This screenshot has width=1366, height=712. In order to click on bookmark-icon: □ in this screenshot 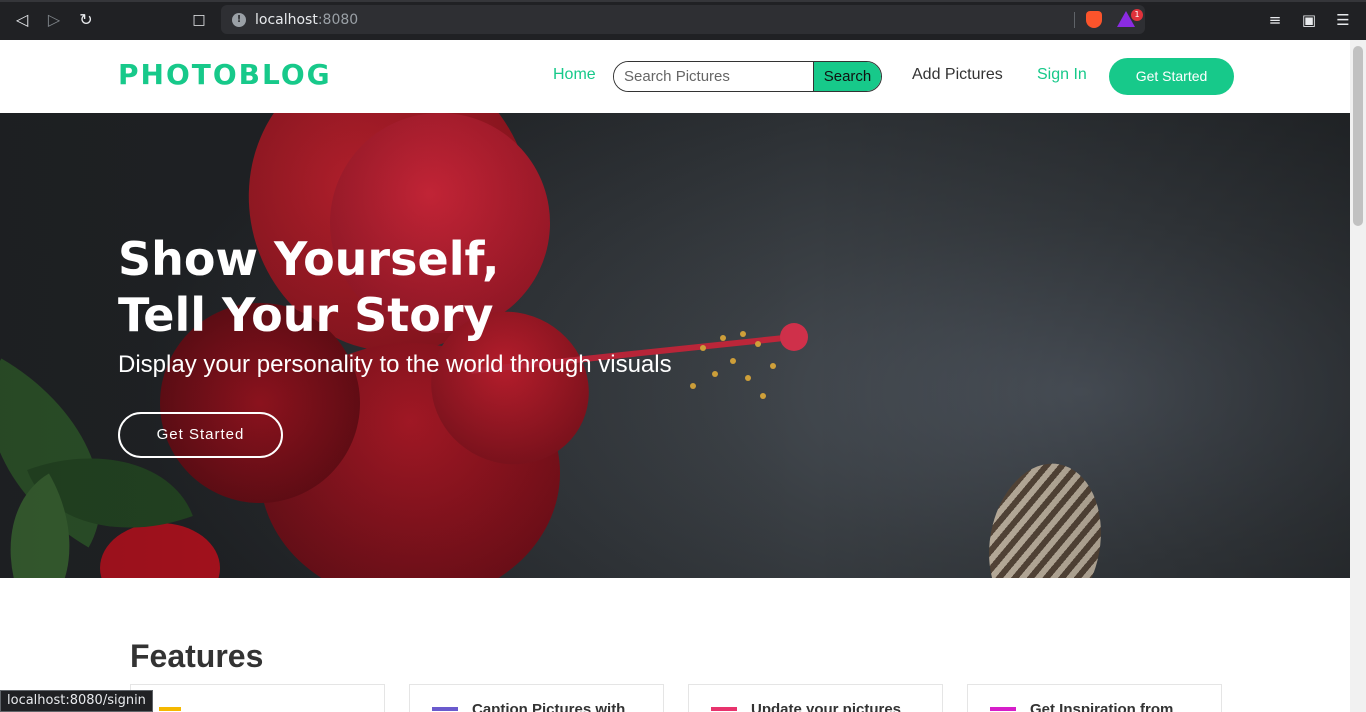, I will do `click(199, 20)`.